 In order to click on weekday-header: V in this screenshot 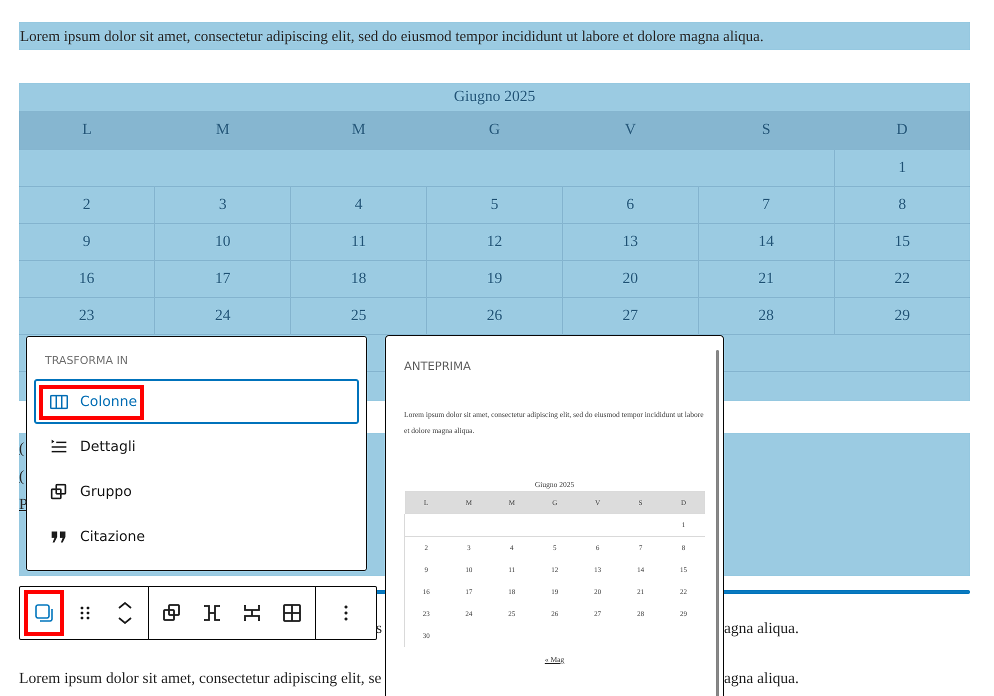, I will do `click(630, 130)`.